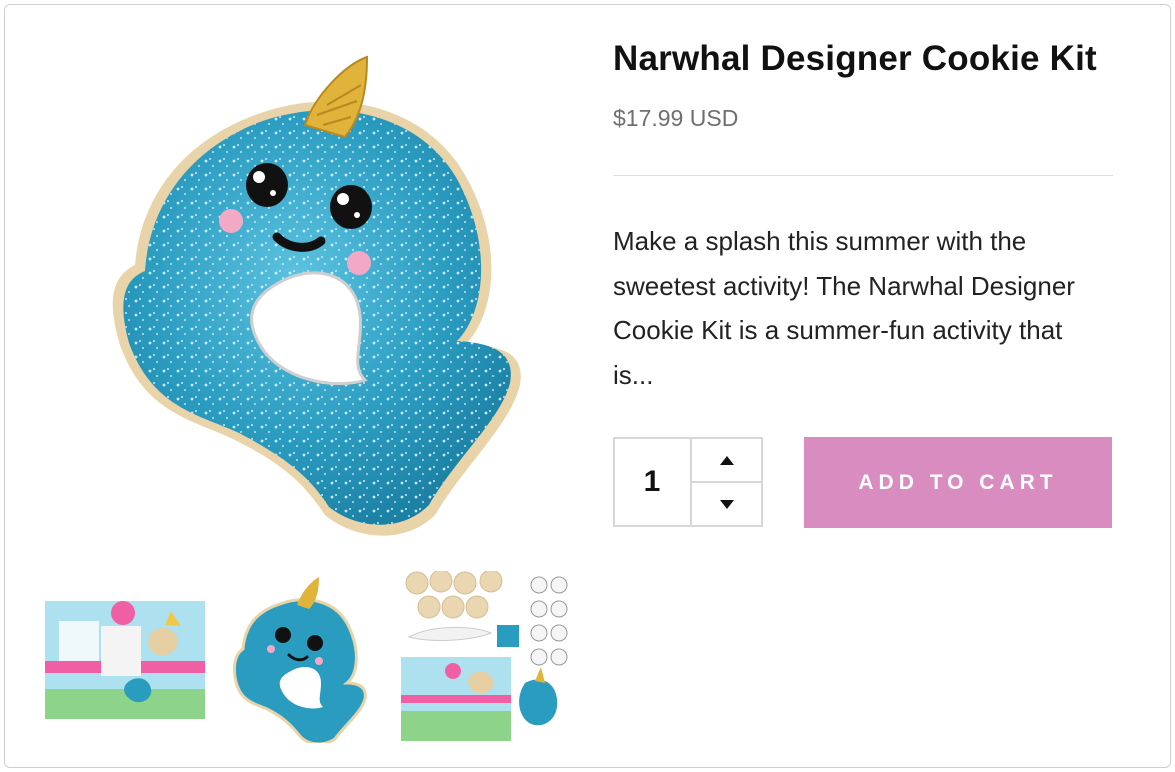 The width and height of the screenshot is (1175, 772). I want to click on add-to-cart-button: ADD TO CART, so click(958, 482).